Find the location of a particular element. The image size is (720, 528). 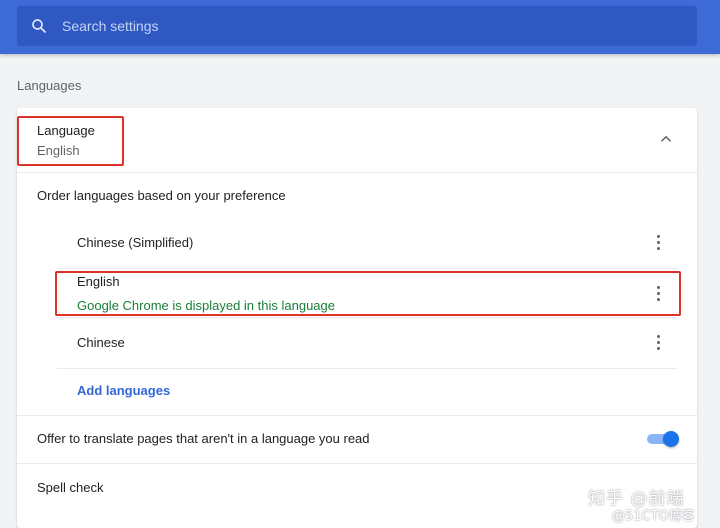

add-languages-link: Add languages is located at coordinates (123, 390).